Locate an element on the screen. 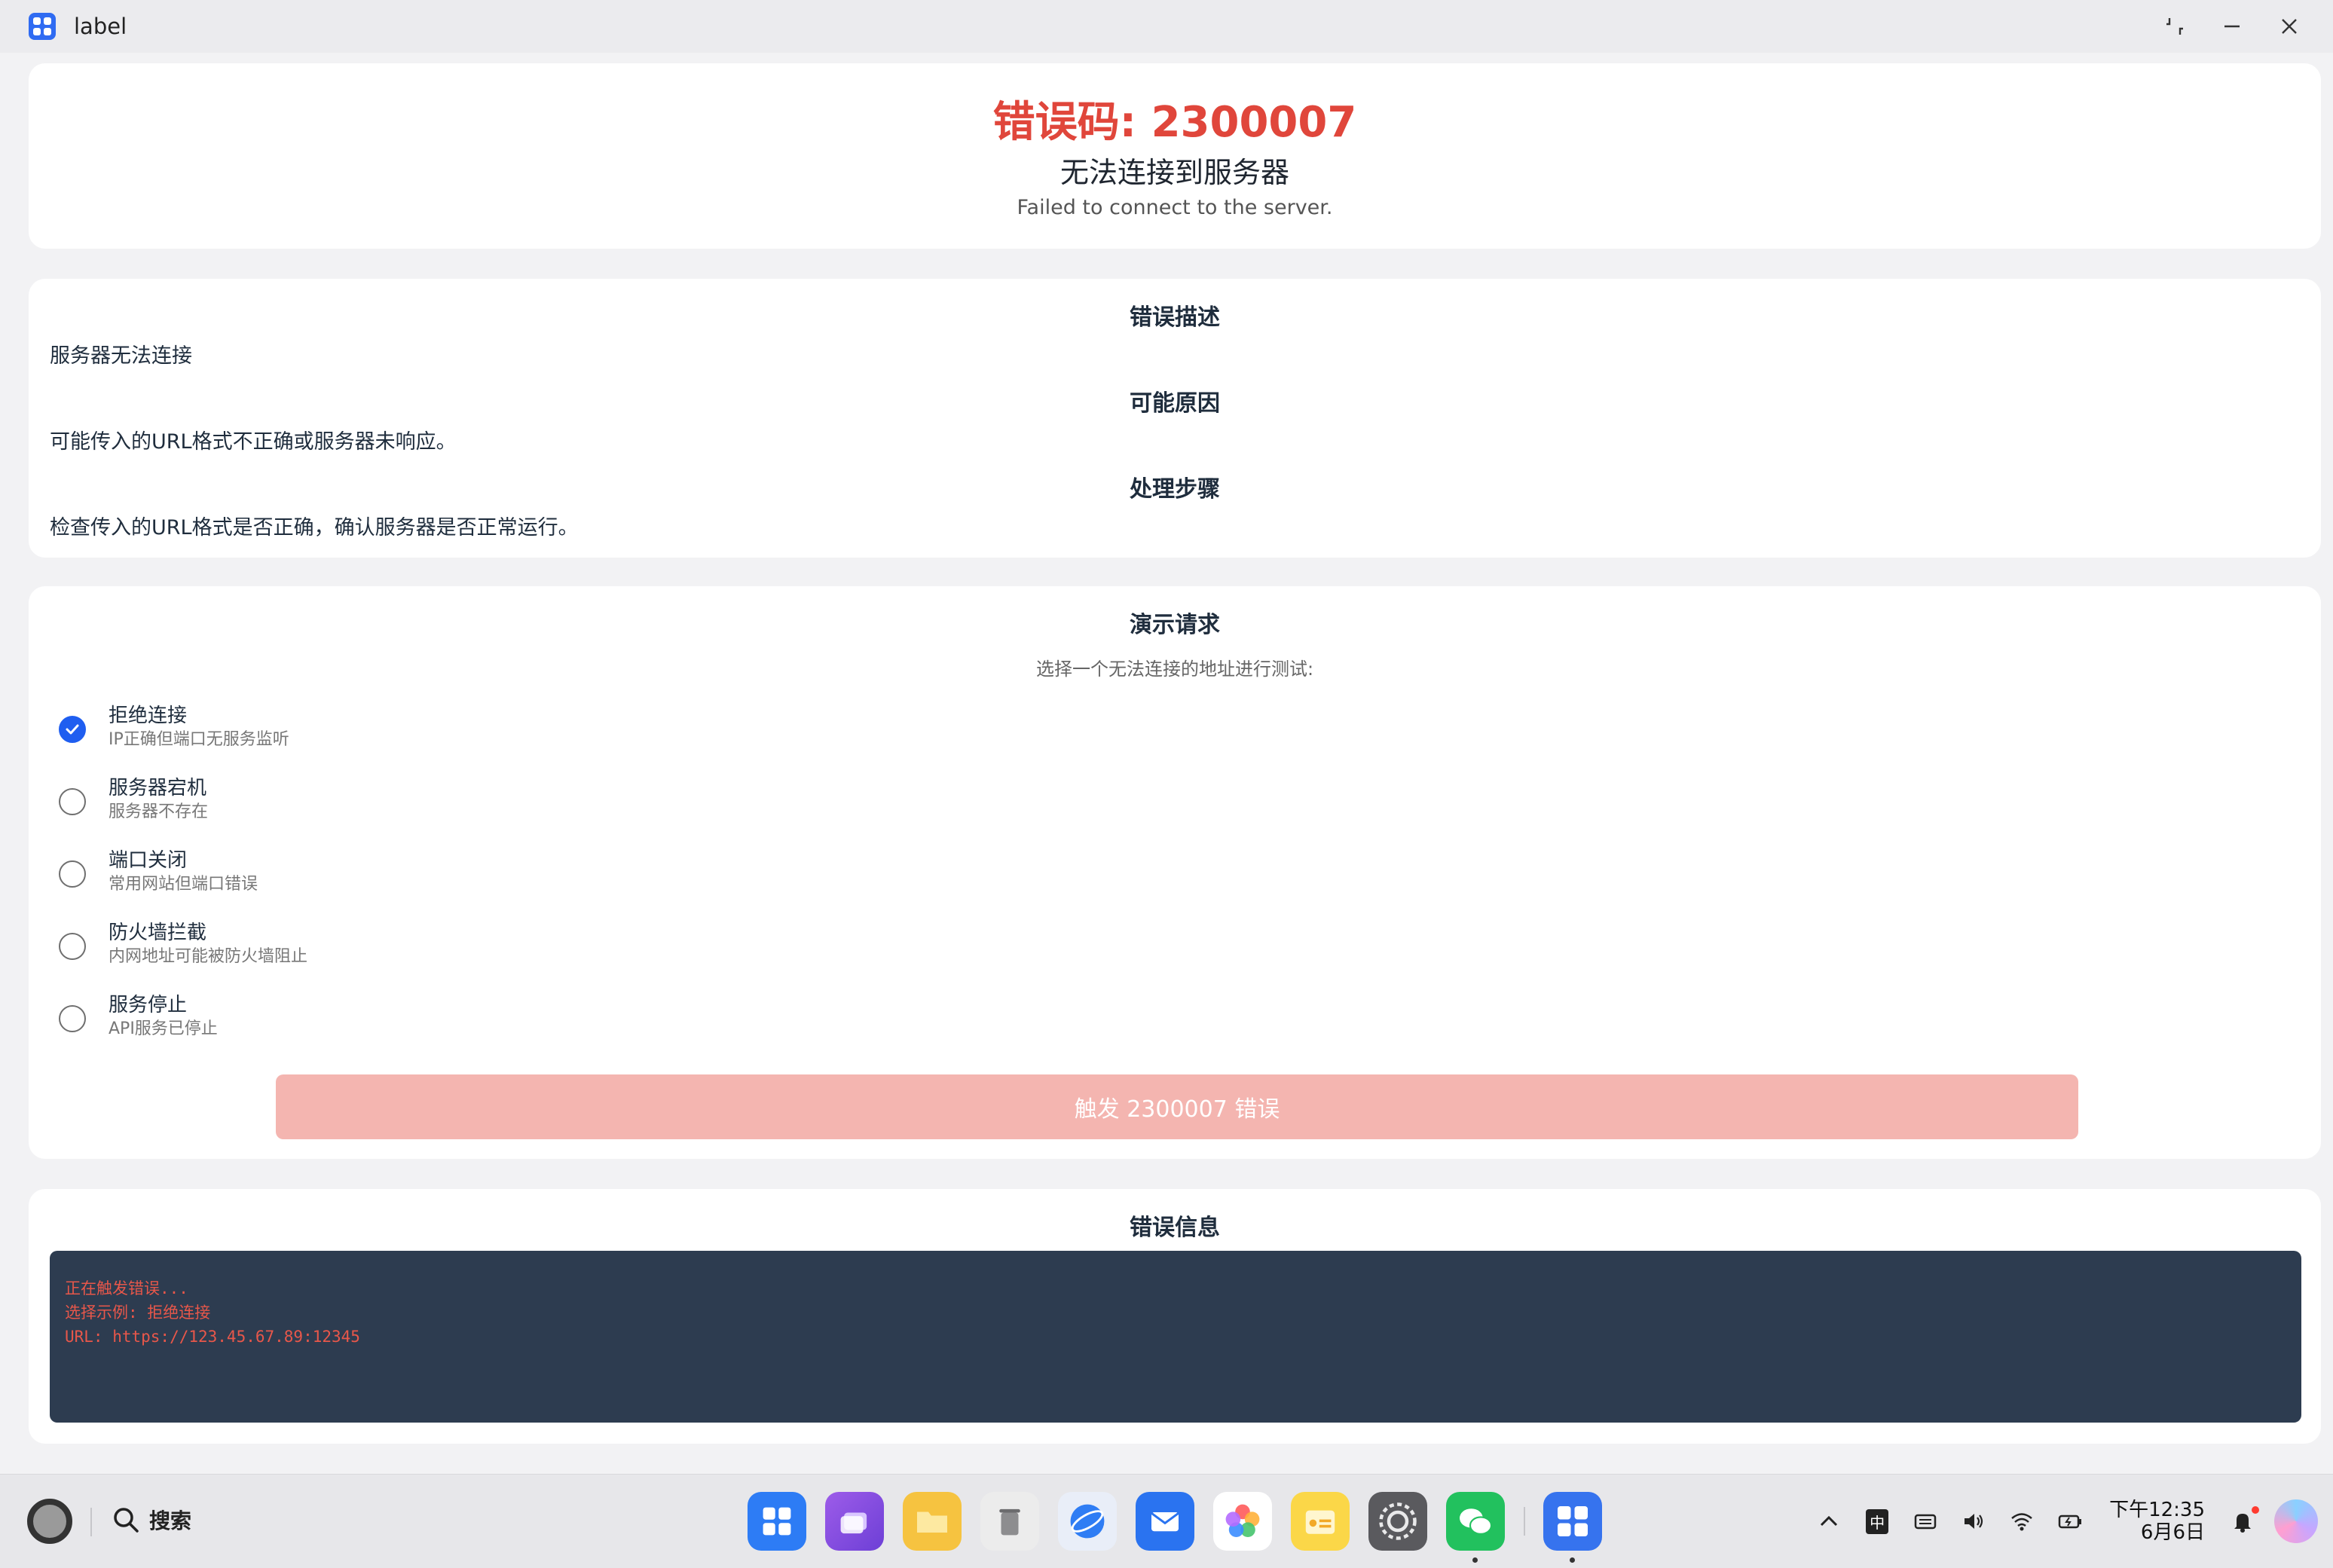 Image resolution: width=2333 pixels, height=1568 pixels. check-icon is located at coordinates (72, 729).